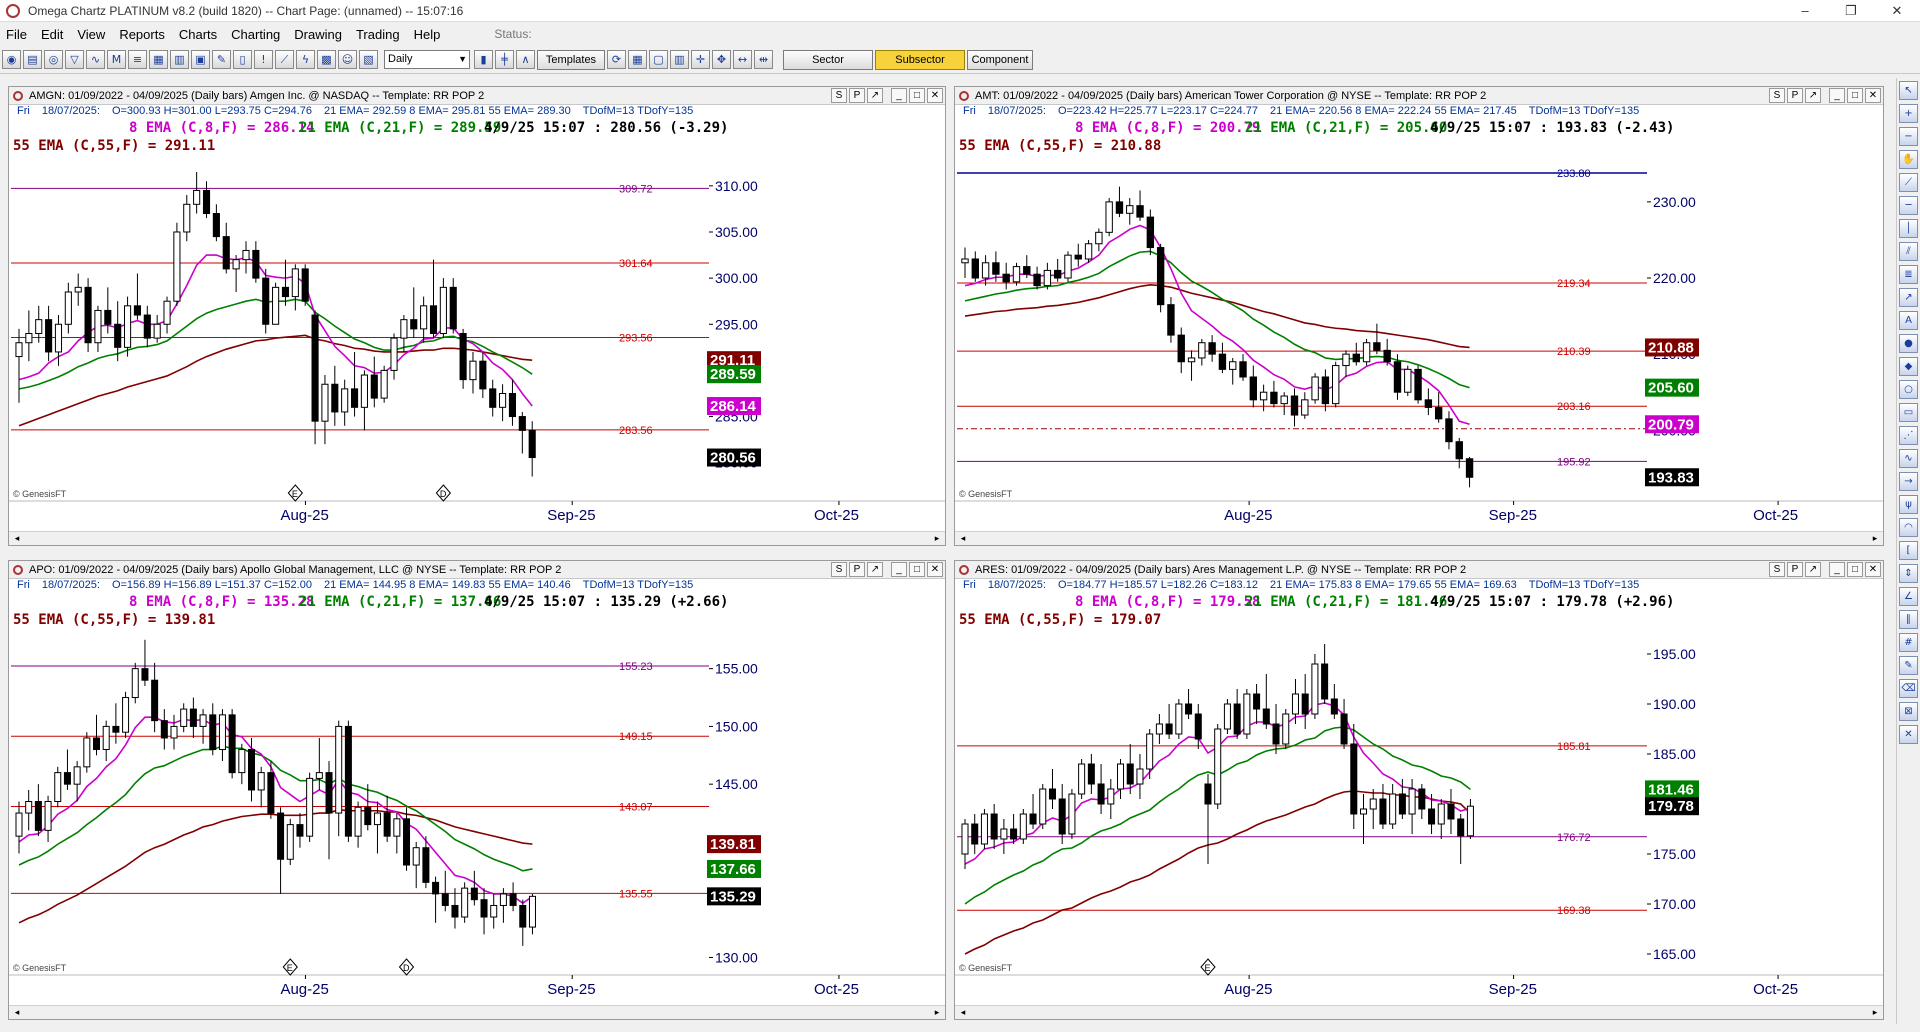 The width and height of the screenshot is (1920, 1032). I want to click on circle-icon: ○, so click(1908, 389).